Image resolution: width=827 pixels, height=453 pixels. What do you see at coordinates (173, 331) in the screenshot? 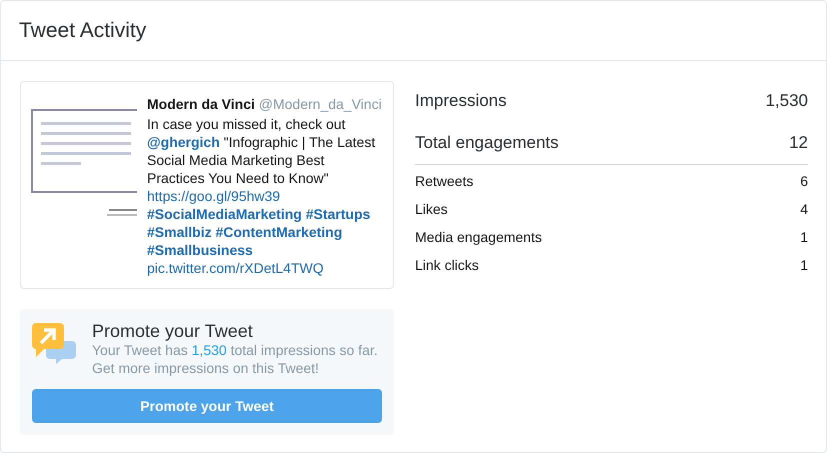
I see `promote-title: Promote your Tweet` at bounding box center [173, 331].